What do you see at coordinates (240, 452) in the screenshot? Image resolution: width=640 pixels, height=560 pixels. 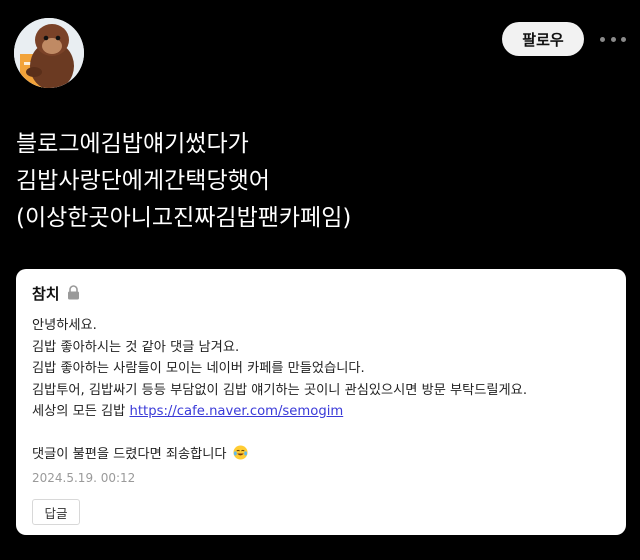 I see `crying-laughing-emoji-icon` at bounding box center [240, 452].